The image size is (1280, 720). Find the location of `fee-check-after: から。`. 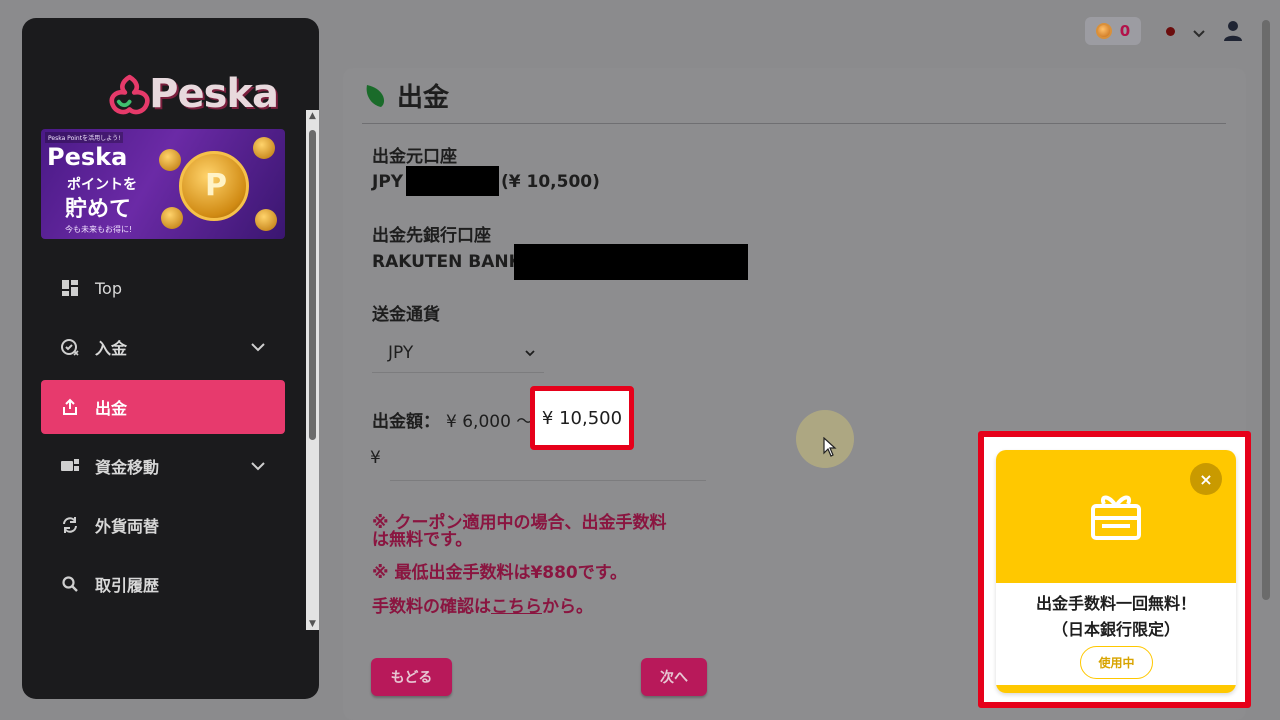

fee-check-after: から。 is located at coordinates (567, 607).